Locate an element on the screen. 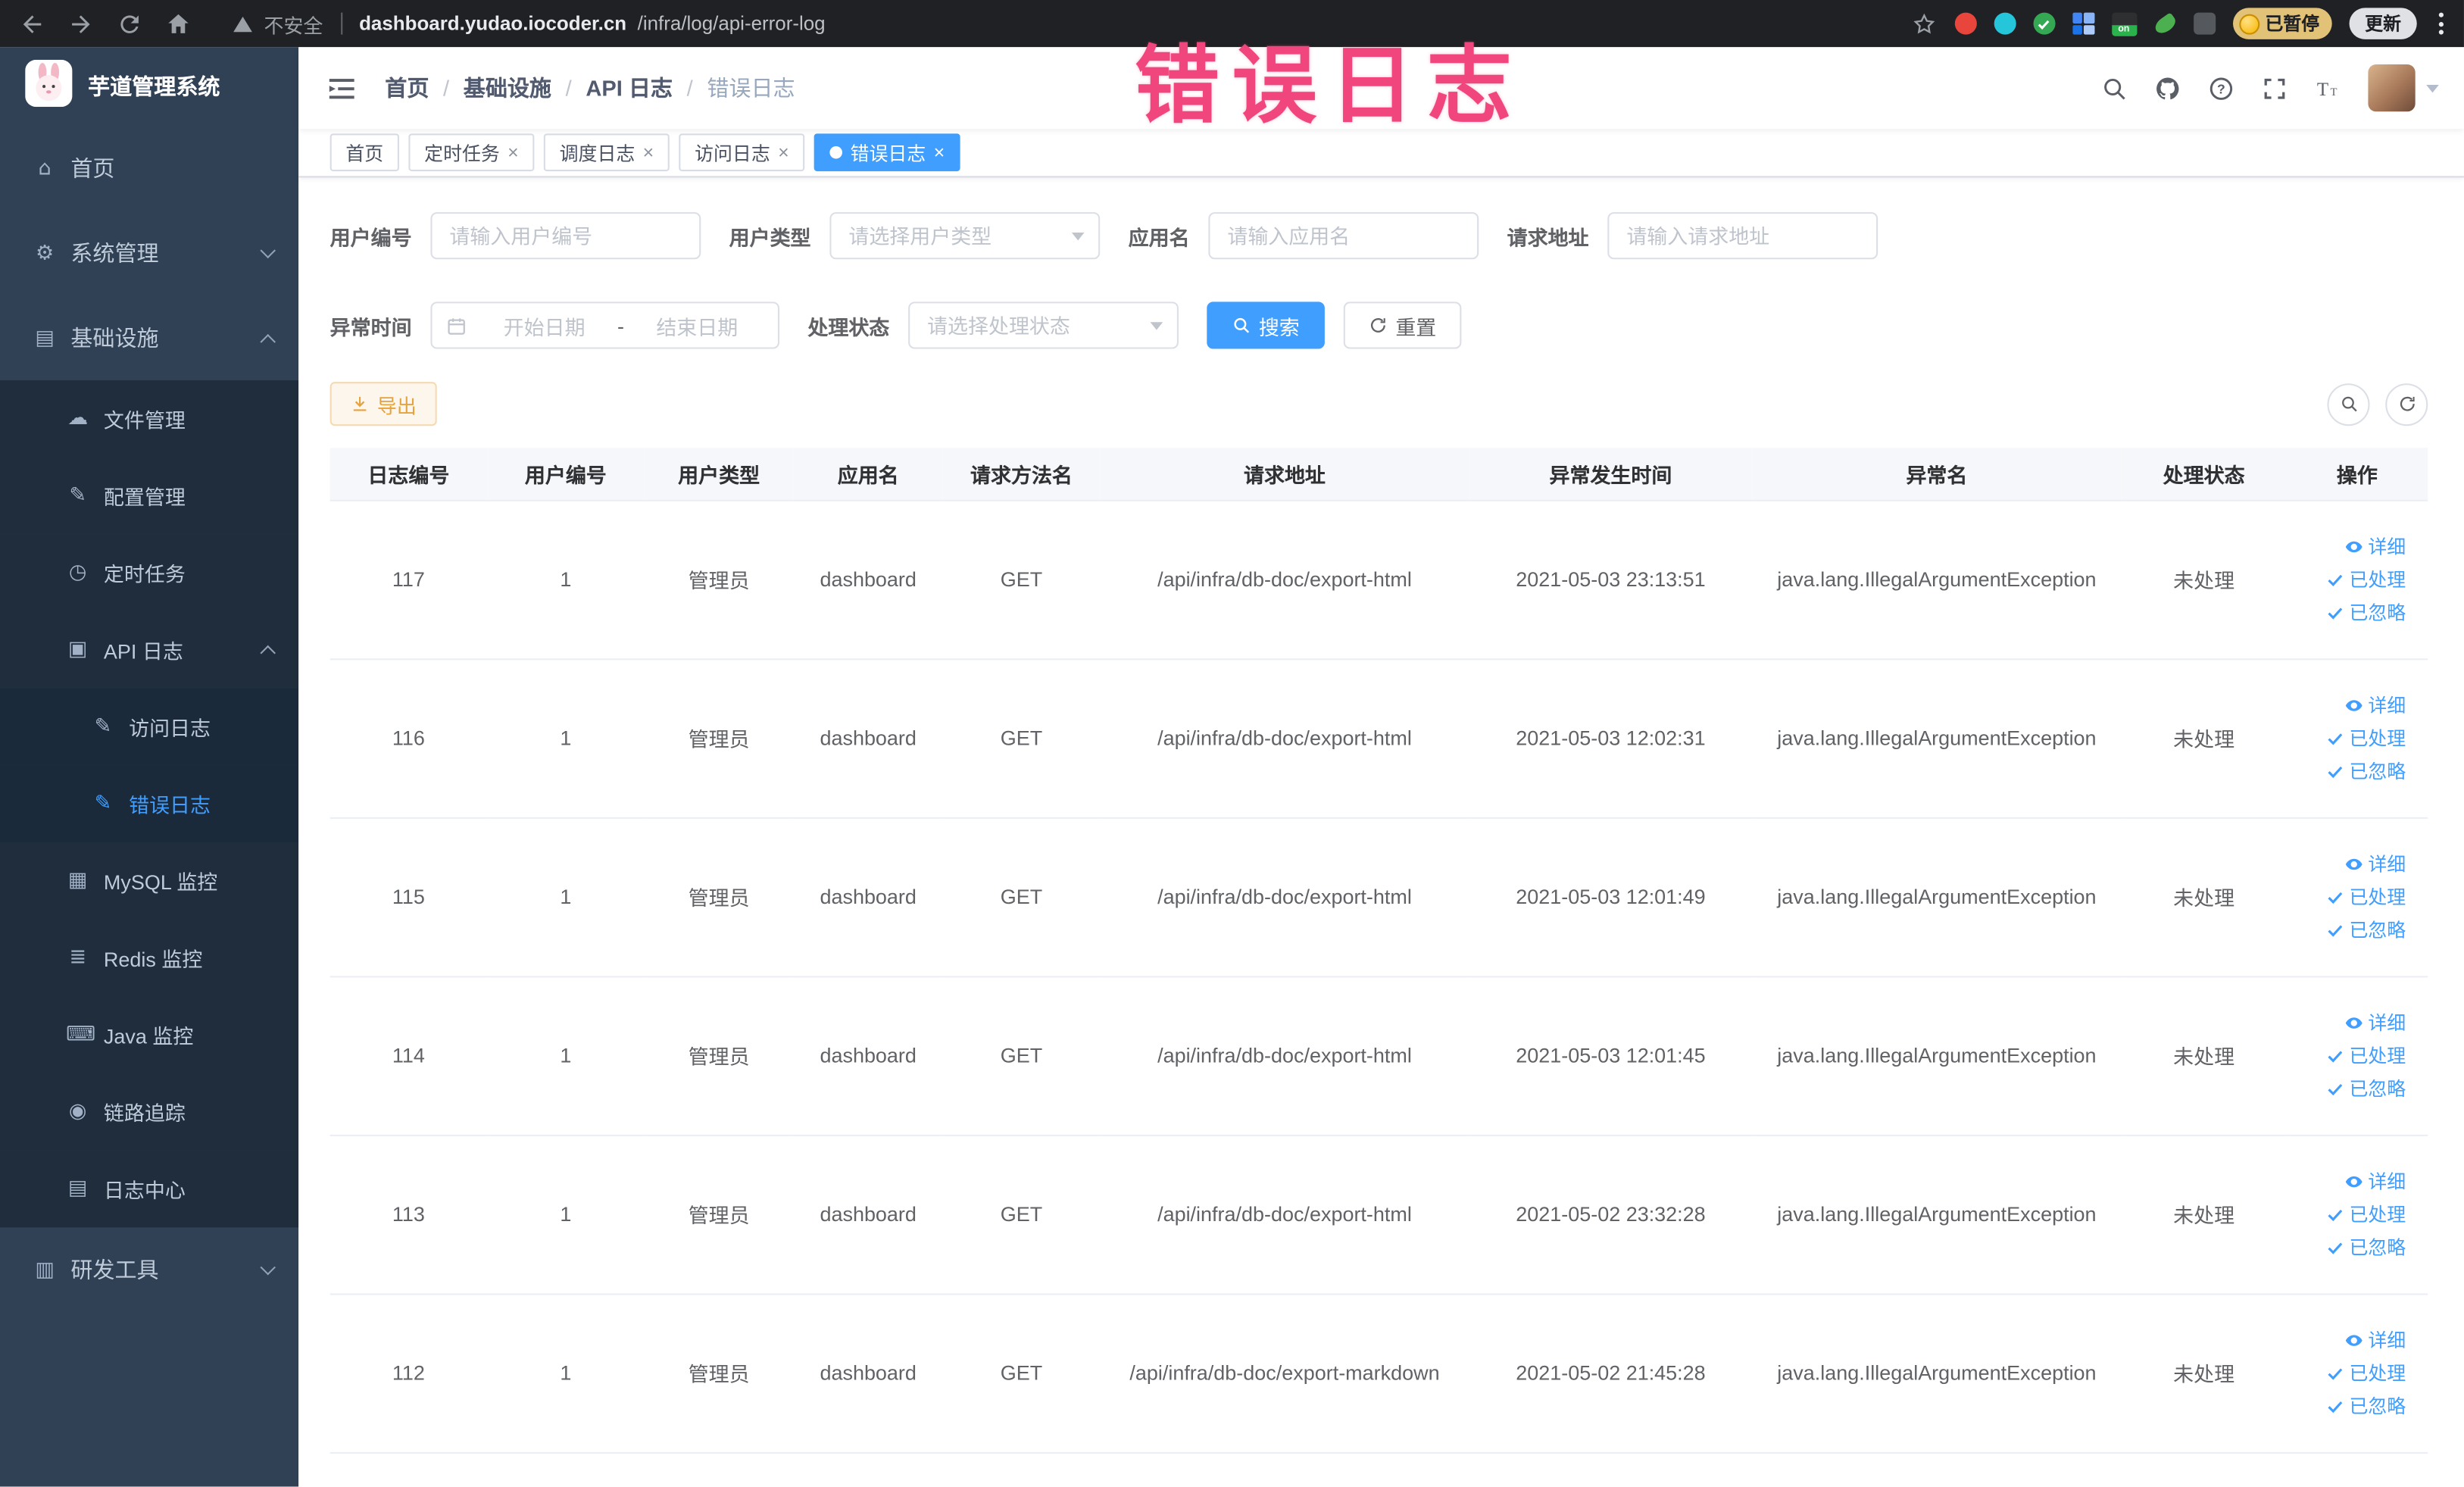  browser-update-button: 更新 is located at coordinates (2383, 23).